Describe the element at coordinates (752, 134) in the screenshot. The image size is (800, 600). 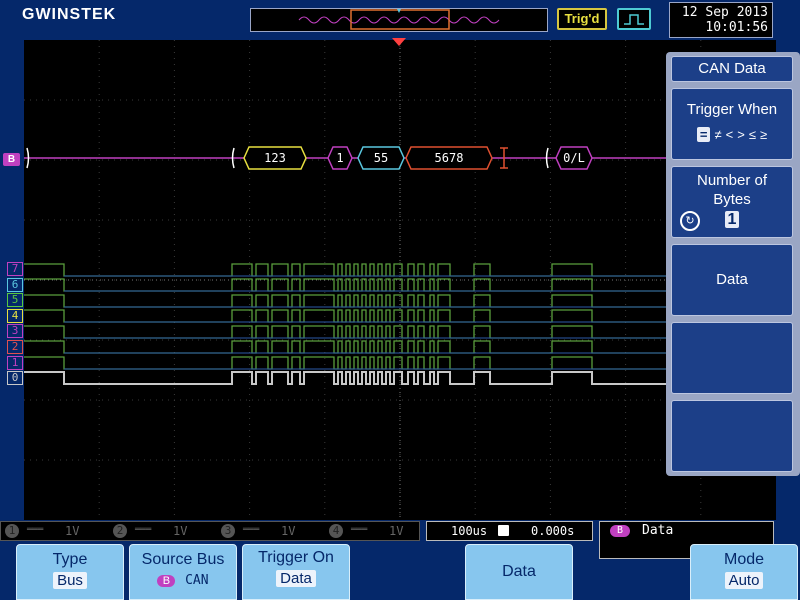
I see `trigger-when-option-4: ≤` at that location.